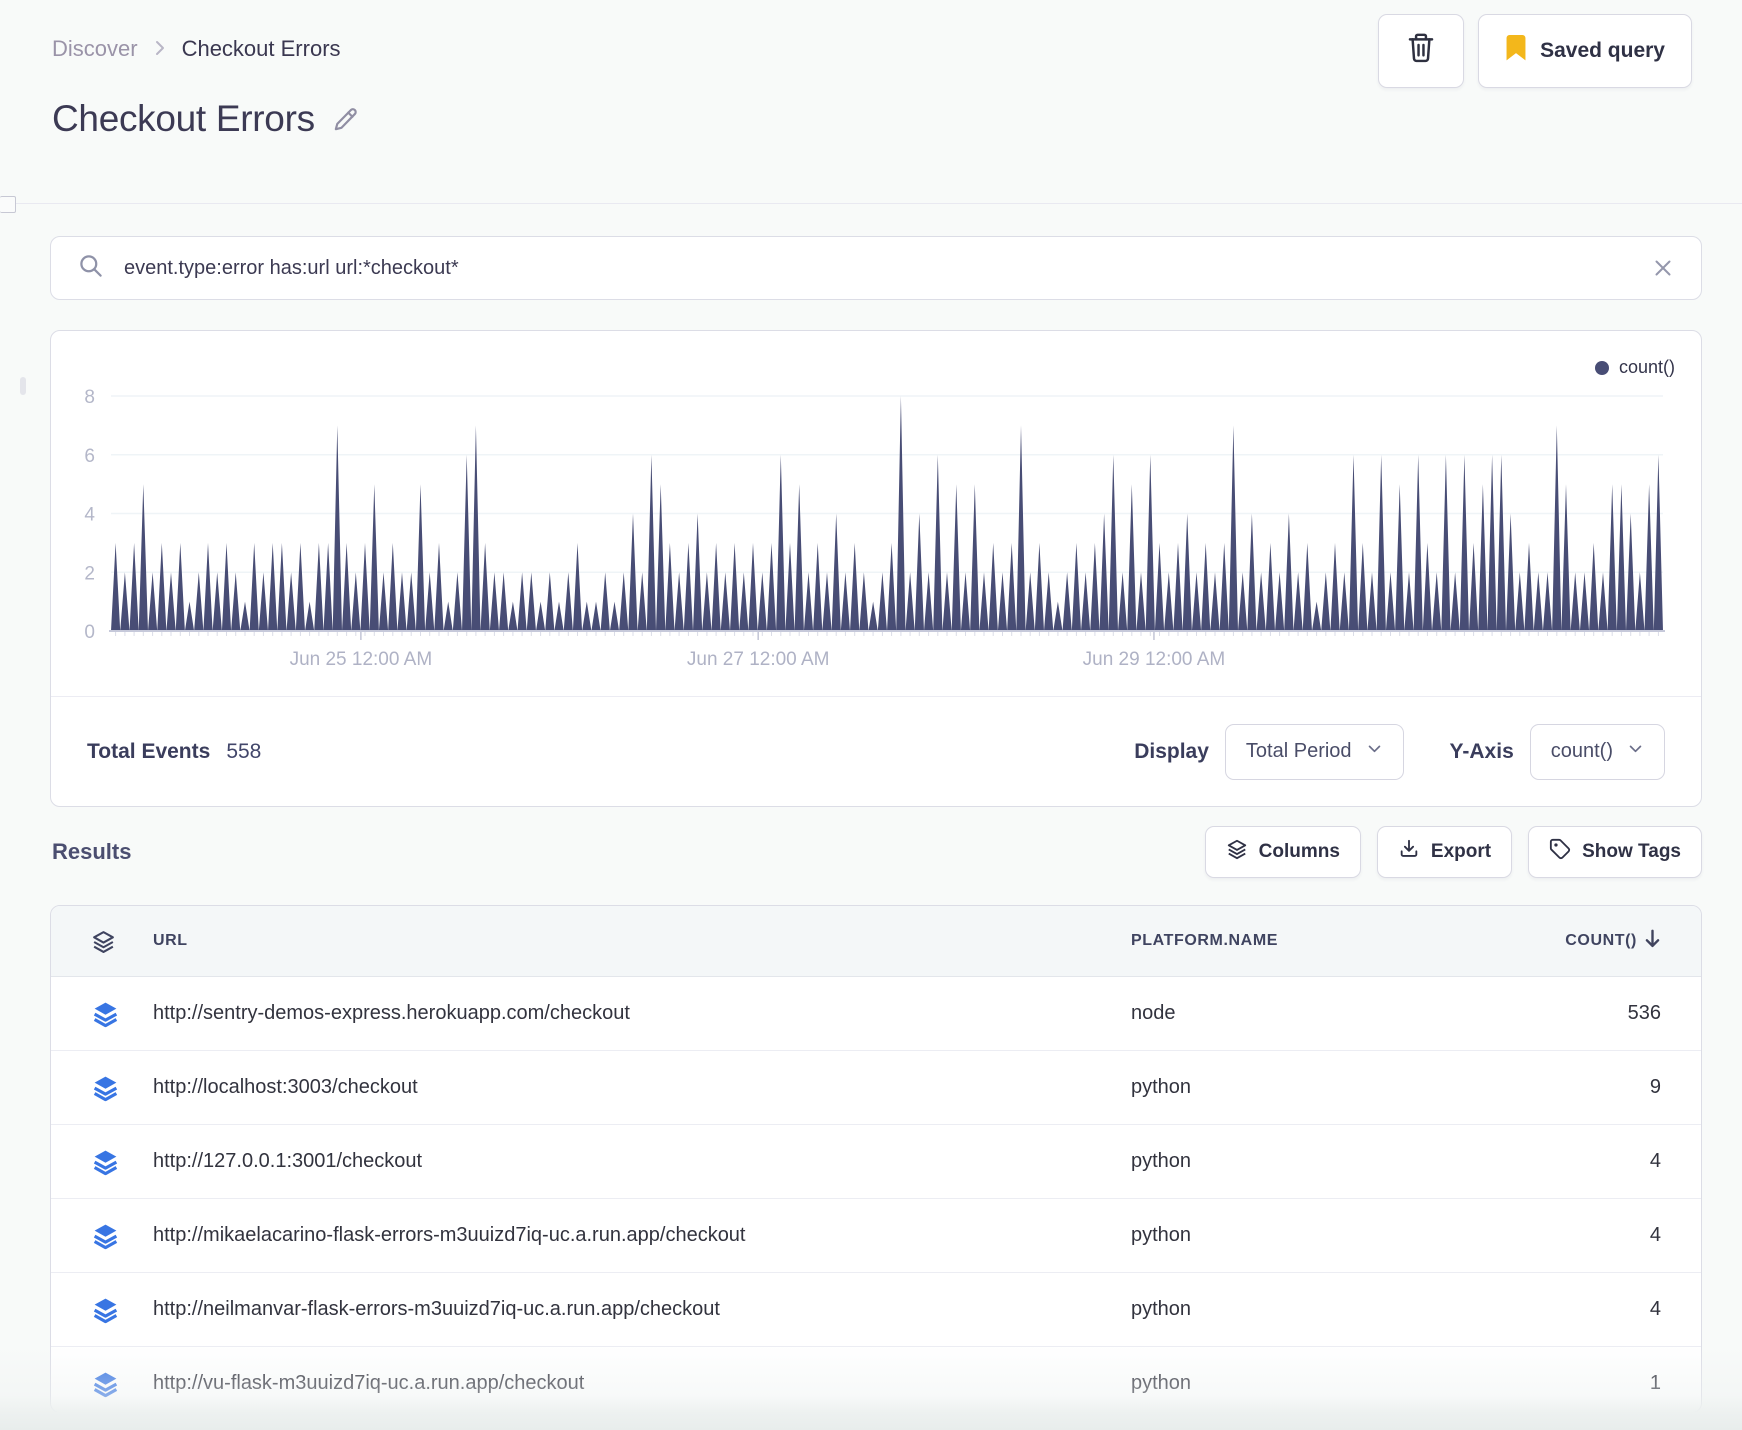 The width and height of the screenshot is (1742, 1430). What do you see at coordinates (642, 941) in the screenshot?
I see `header-url: URL` at bounding box center [642, 941].